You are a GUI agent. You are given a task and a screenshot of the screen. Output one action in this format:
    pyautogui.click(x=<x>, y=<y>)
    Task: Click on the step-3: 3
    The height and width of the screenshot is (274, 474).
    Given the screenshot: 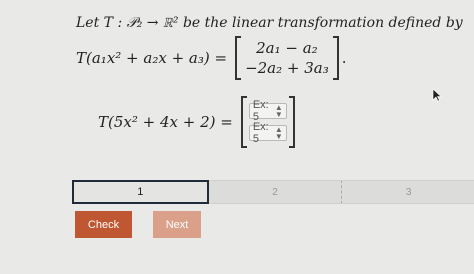 What is the action you would take?
    pyautogui.click(x=407, y=192)
    